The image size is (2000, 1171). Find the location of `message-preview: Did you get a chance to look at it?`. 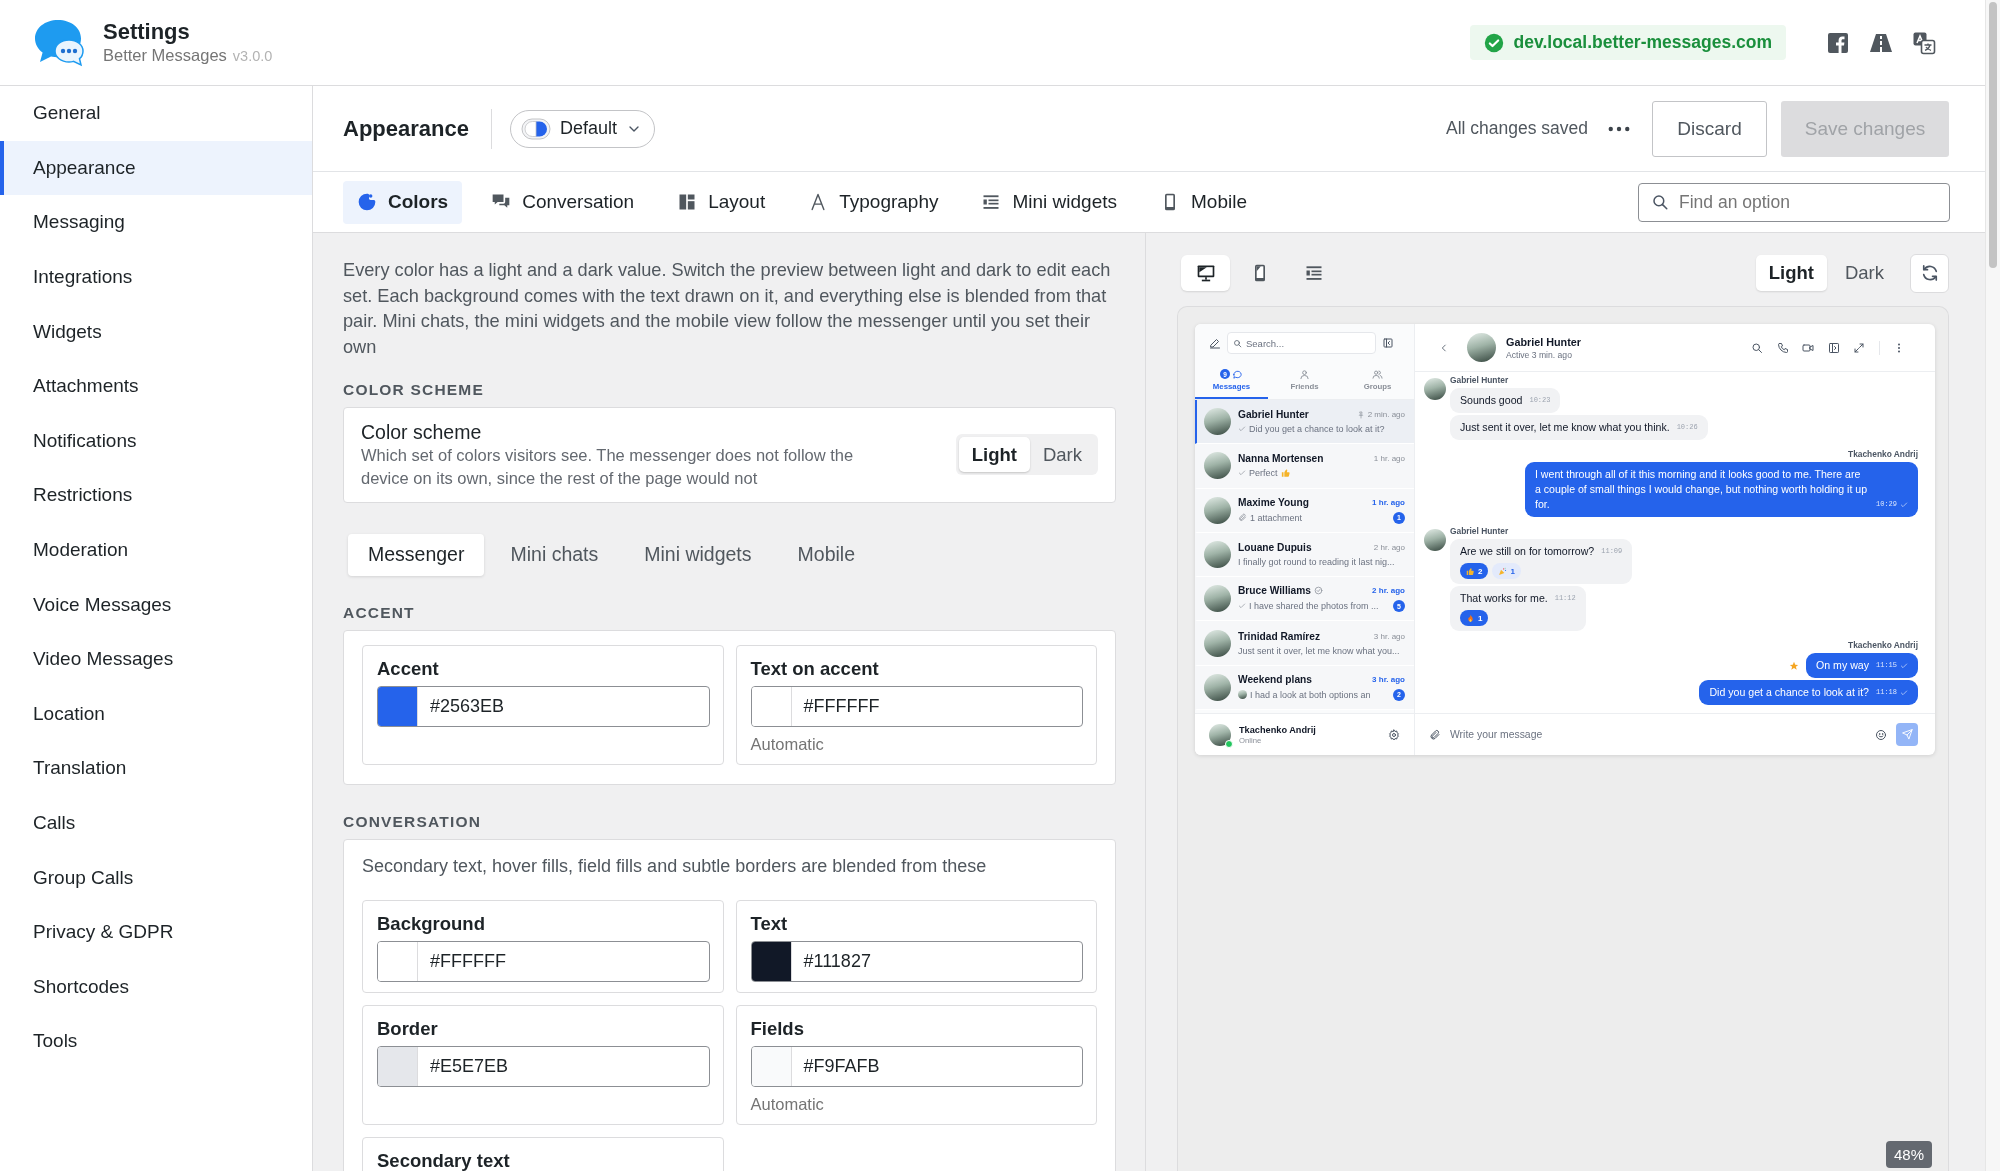

message-preview: Did you get a chance to look at it? is located at coordinates (1317, 429).